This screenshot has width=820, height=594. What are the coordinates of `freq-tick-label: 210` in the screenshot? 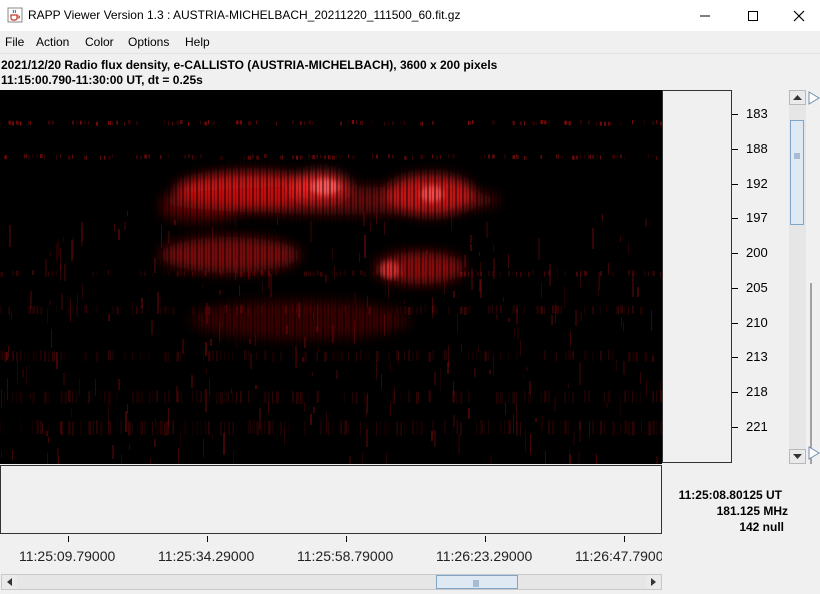 It's located at (757, 322).